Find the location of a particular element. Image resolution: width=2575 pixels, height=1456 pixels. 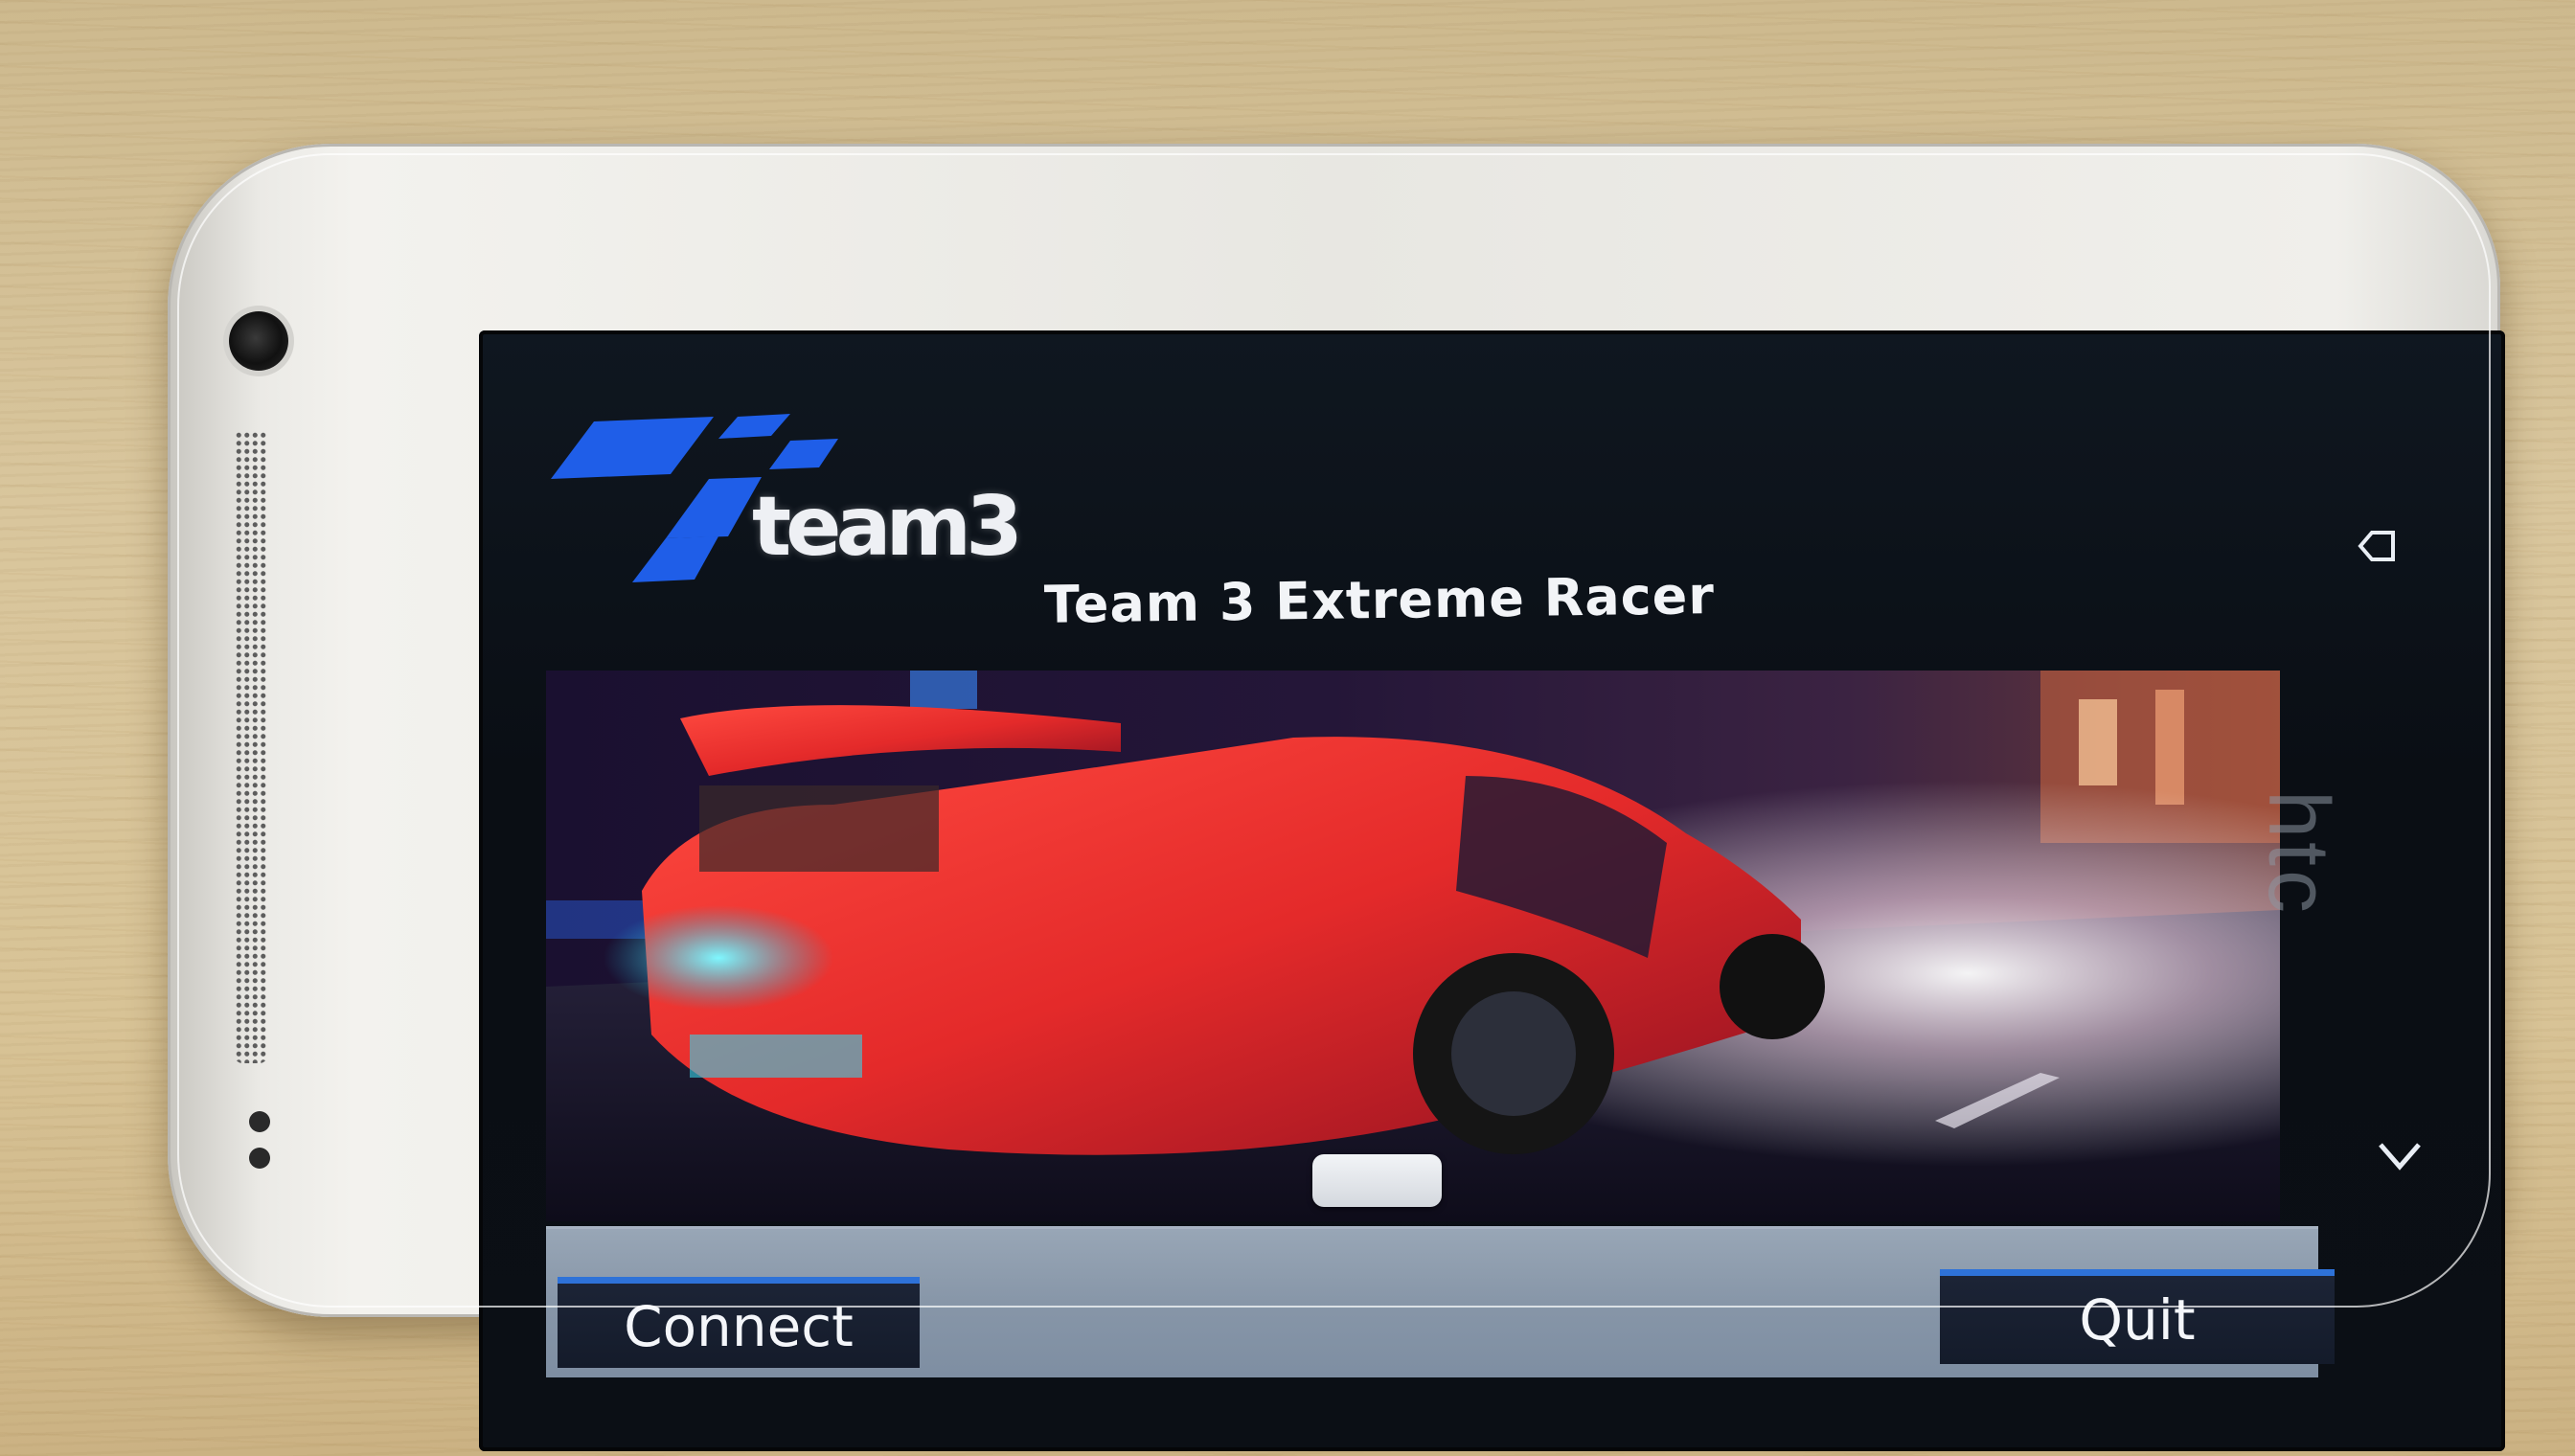

connect-button: Connect is located at coordinates (739, 1322).